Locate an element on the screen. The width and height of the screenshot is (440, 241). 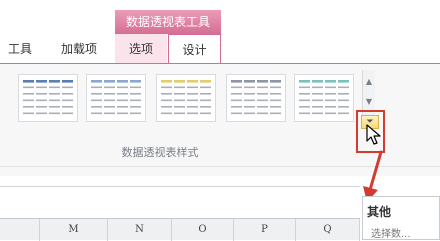
column-n-label: N is located at coordinates (139, 229).